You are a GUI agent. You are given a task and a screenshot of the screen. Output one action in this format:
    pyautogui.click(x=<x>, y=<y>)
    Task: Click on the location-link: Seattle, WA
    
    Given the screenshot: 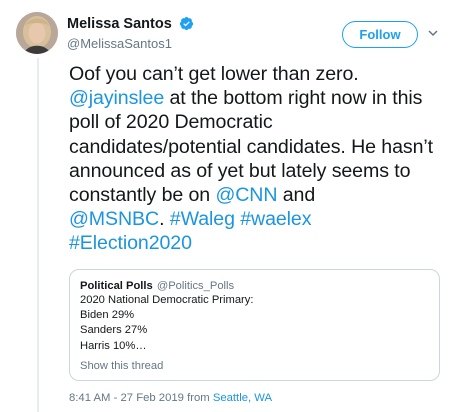 What is the action you would take?
    pyautogui.click(x=242, y=398)
    